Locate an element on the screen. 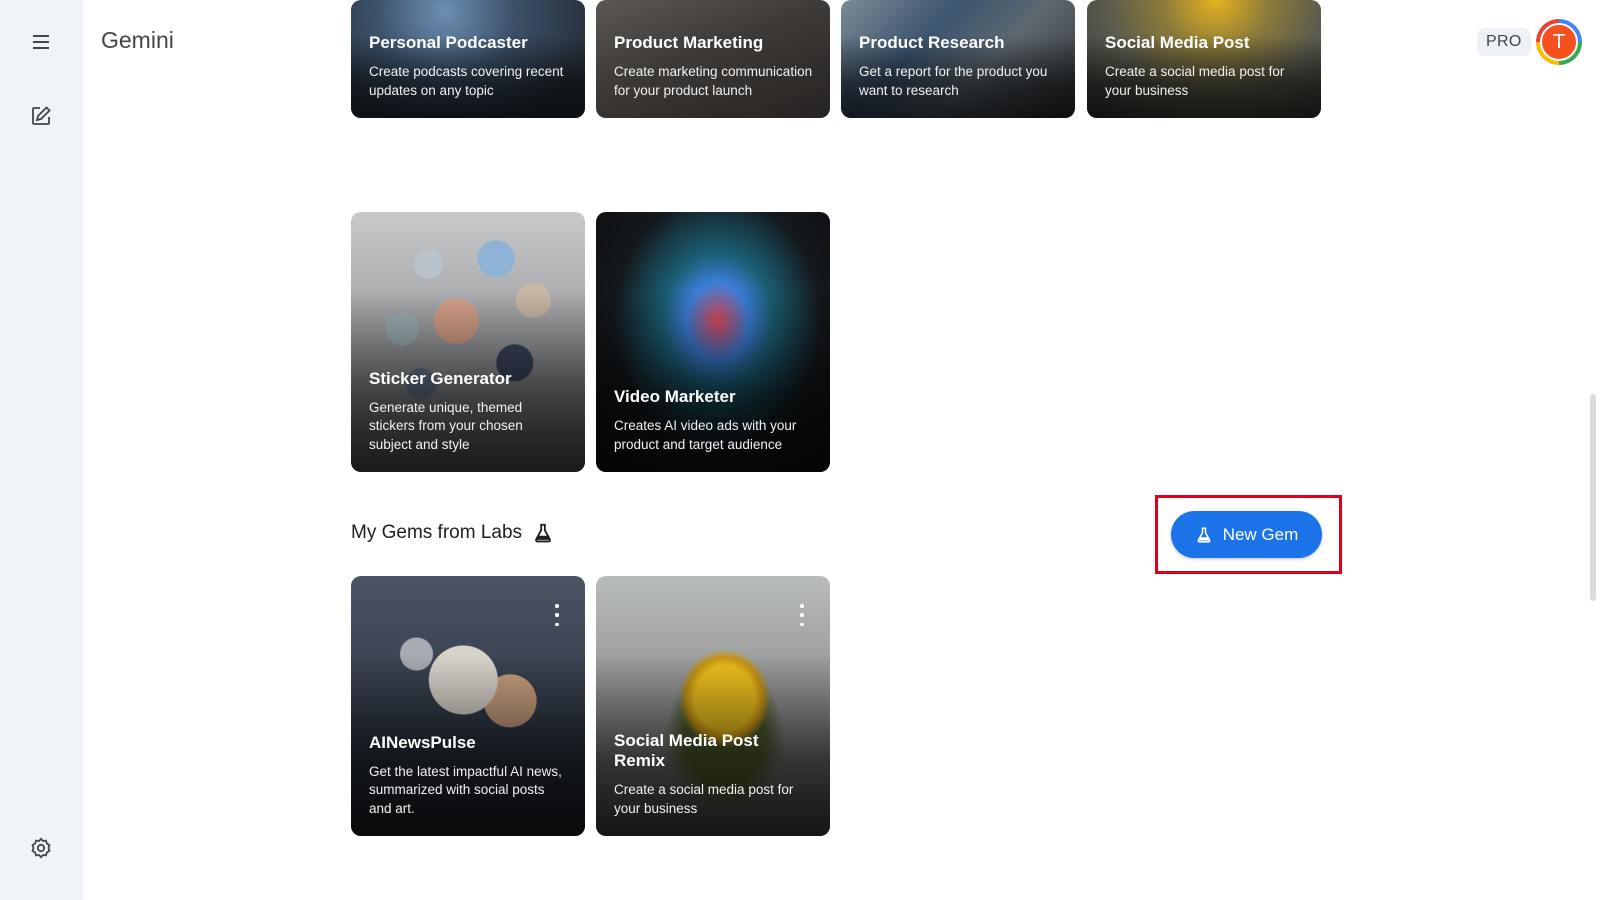 Image resolution: width=1600 pixels, height=900 pixels. app-title: Gemini is located at coordinates (137, 40).